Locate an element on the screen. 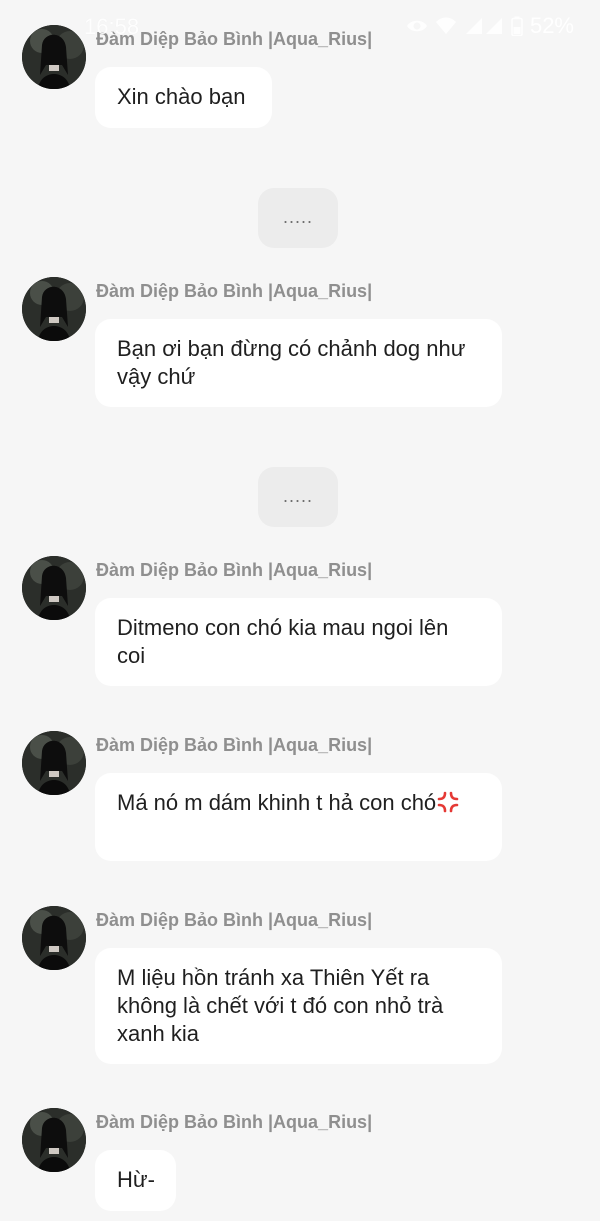  status-icons: 52% is located at coordinates (490, 26).